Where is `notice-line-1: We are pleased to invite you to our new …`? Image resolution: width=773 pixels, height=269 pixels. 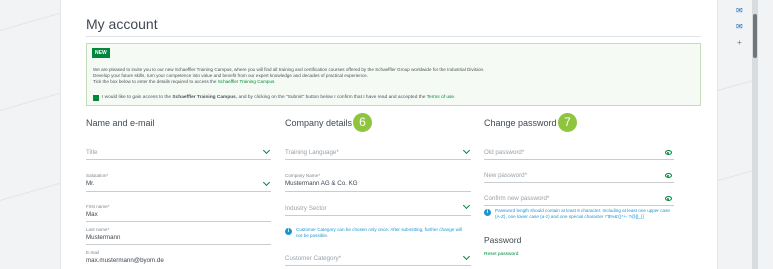
notice-line-1: We are pleased to invite you to our new … is located at coordinates (289, 69).